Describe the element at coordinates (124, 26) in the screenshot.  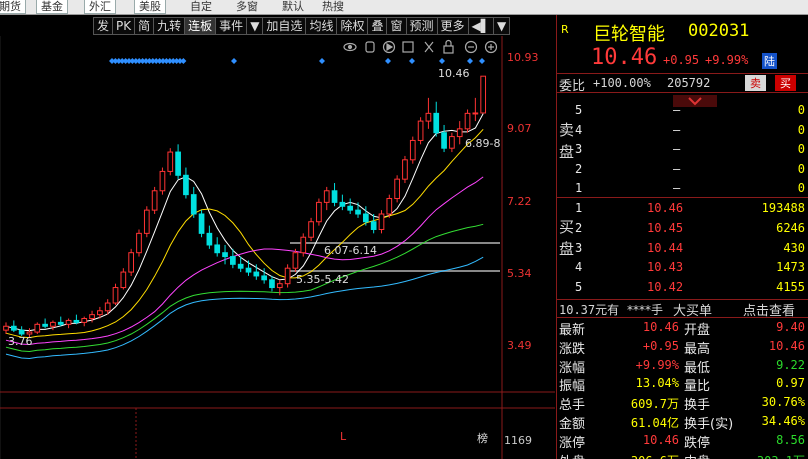
I see `tool-pk: PK` at that location.